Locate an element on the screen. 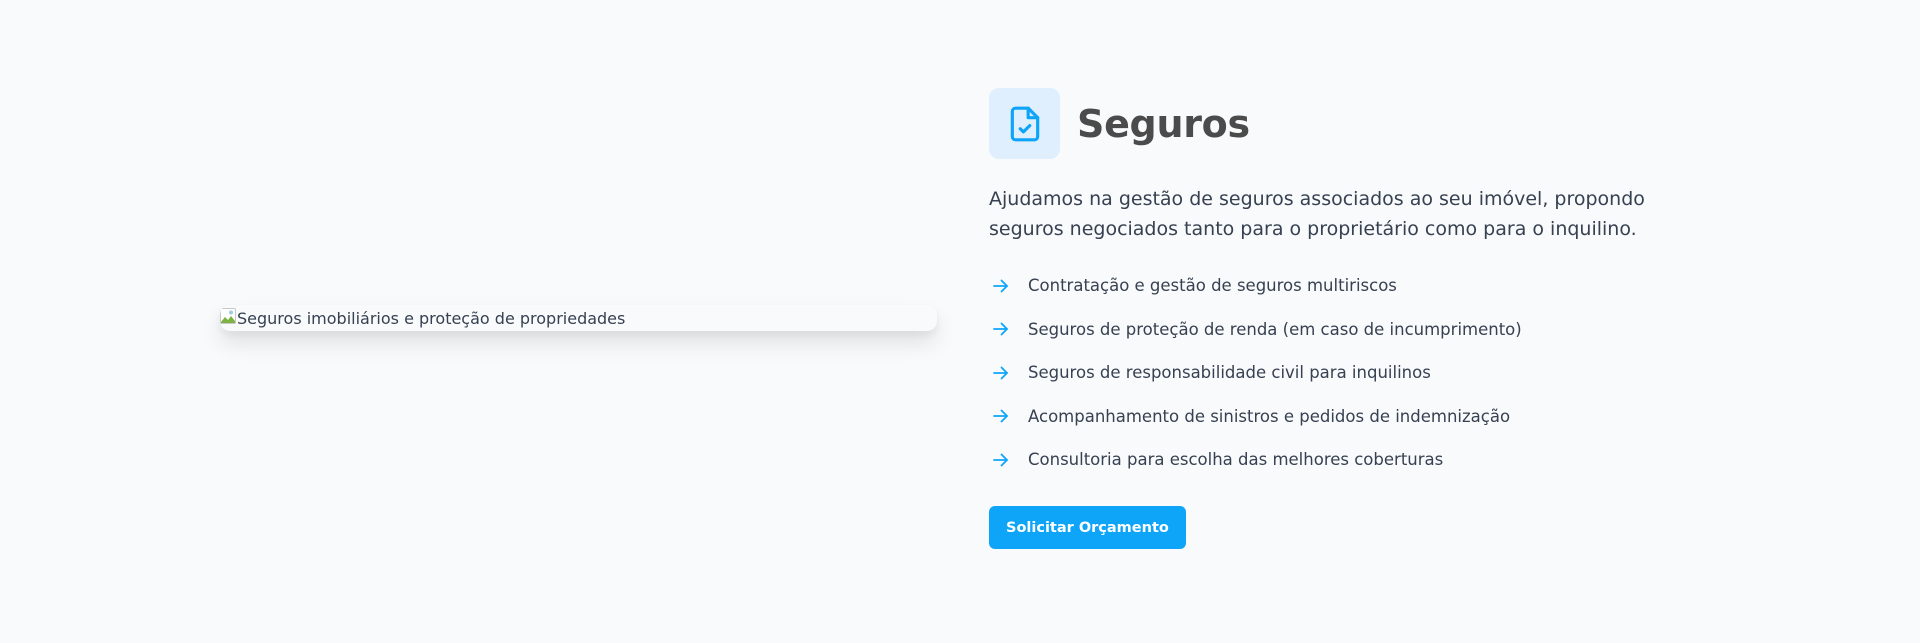 This screenshot has width=1920, height=643. document-check-icon is located at coordinates (1024, 123).